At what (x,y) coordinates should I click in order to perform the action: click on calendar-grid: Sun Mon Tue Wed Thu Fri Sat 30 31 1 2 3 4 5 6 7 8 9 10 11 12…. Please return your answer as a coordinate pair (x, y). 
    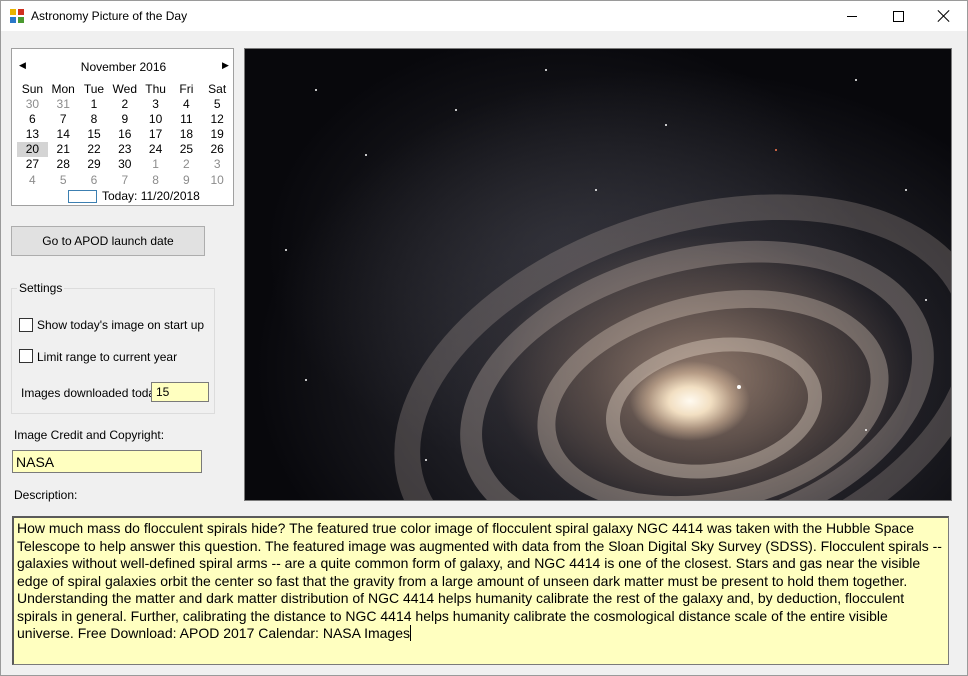
    Looking at the image, I should click on (125, 135).